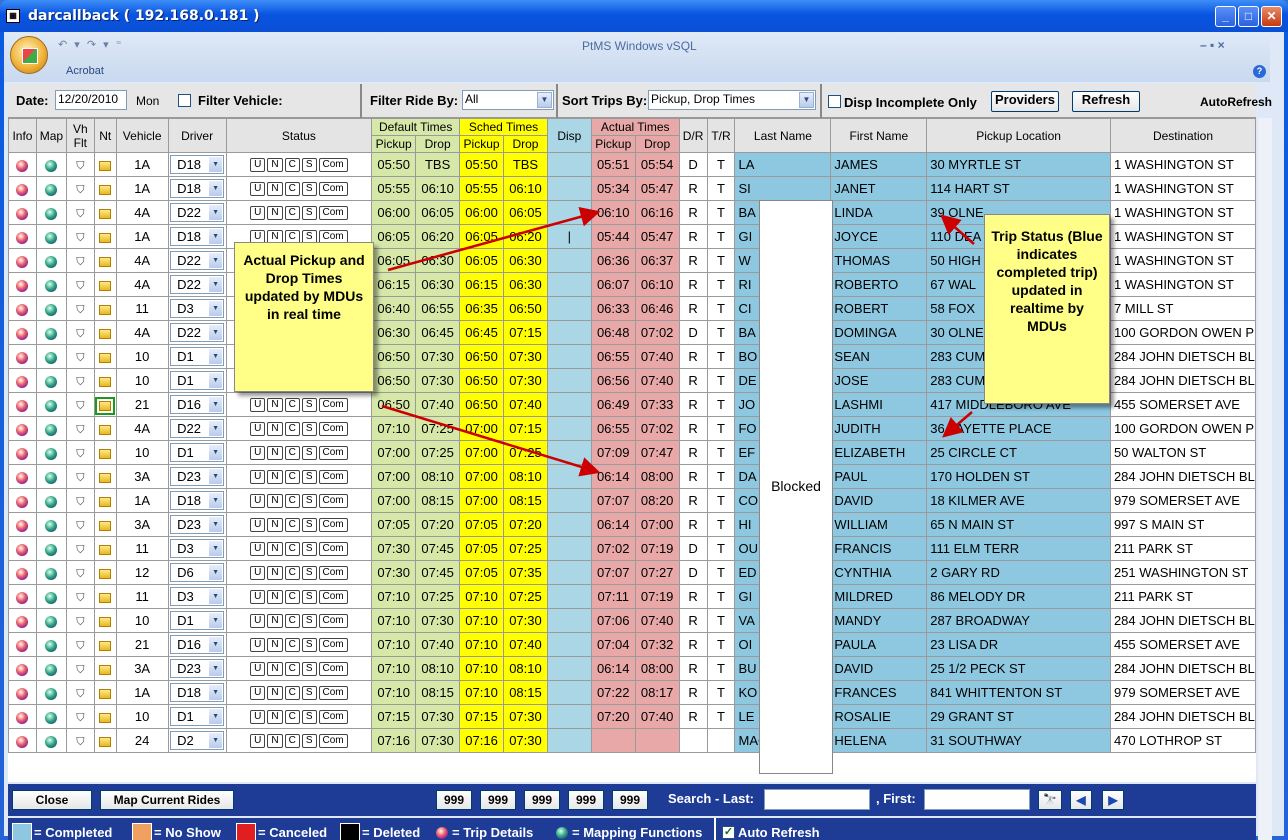 This screenshot has height=840, width=1288. What do you see at coordinates (1212, 45) in the screenshot?
I see `ribbon-window-controls: – ▪ ×` at bounding box center [1212, 45].